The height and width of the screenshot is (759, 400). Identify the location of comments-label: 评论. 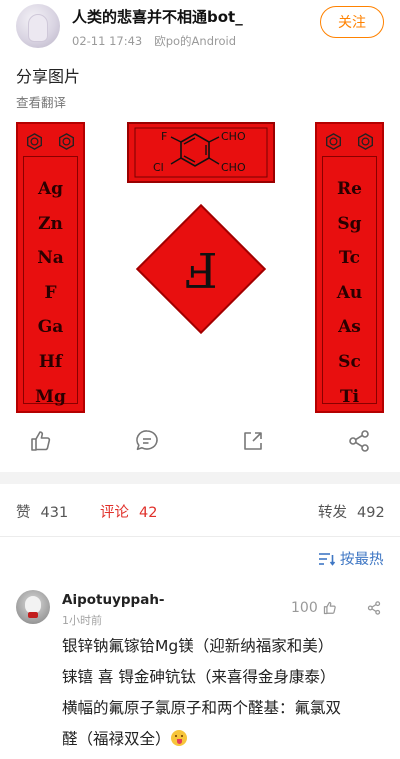
(114, 513).